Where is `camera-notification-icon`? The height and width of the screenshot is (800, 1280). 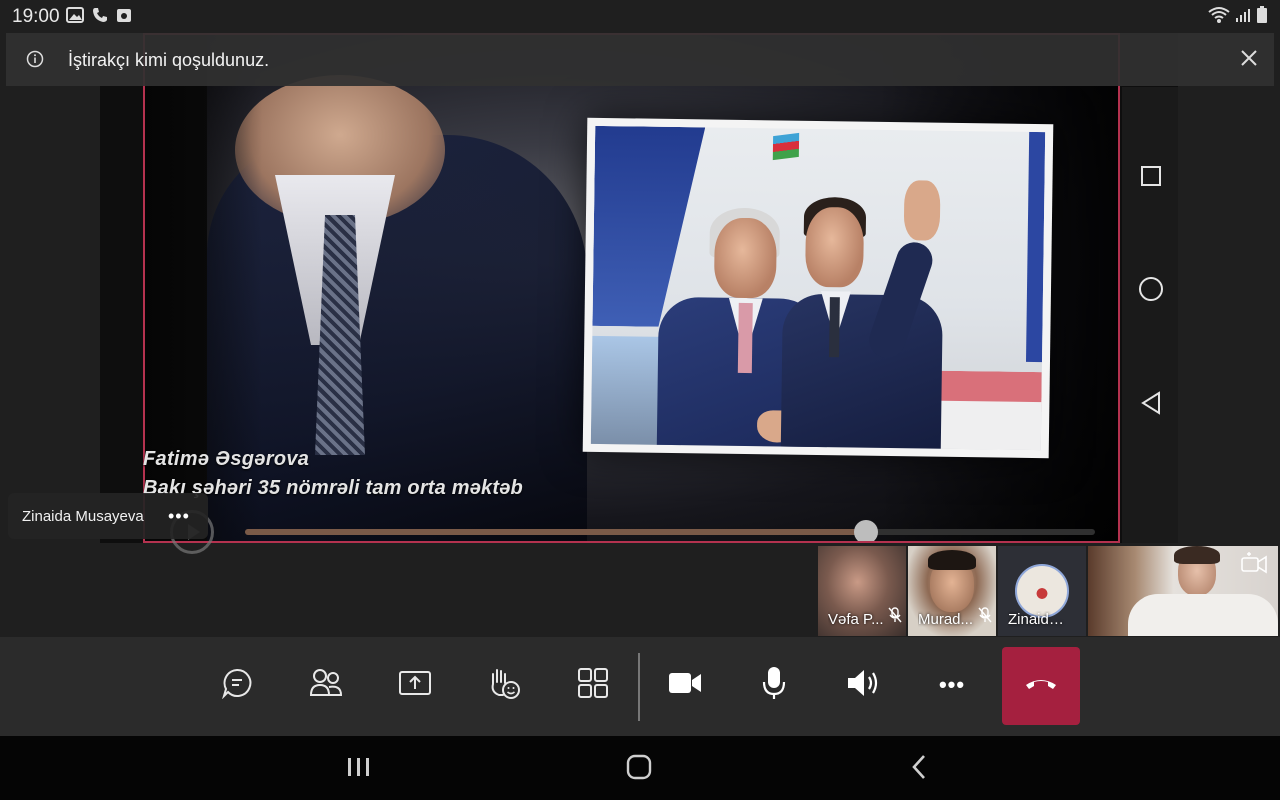 camera-notification-icon is located at coordinates (124, 17).